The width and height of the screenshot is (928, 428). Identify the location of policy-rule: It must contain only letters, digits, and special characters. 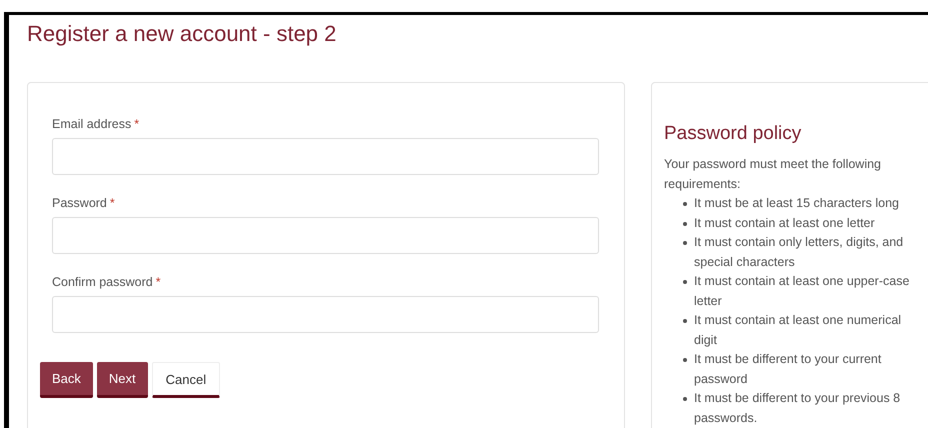
(799, 252).